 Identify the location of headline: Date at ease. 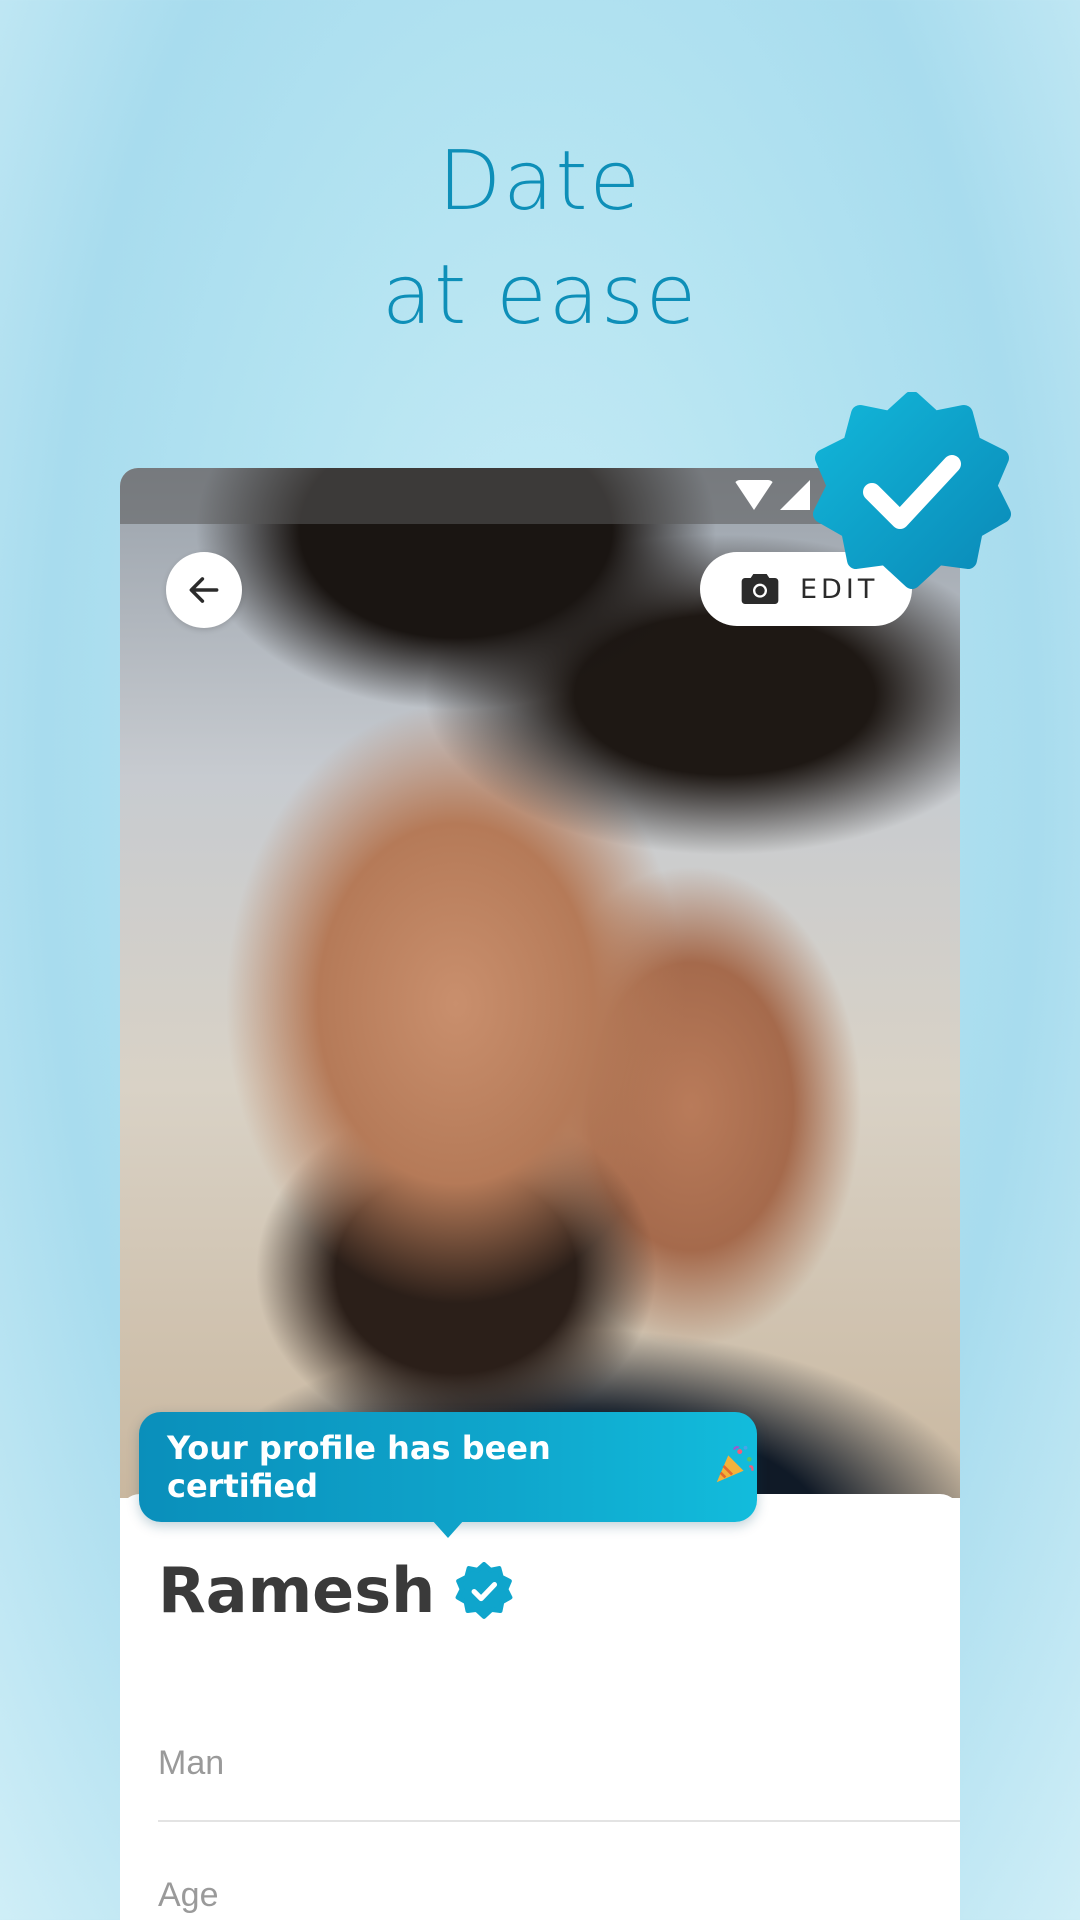
(540, 239).